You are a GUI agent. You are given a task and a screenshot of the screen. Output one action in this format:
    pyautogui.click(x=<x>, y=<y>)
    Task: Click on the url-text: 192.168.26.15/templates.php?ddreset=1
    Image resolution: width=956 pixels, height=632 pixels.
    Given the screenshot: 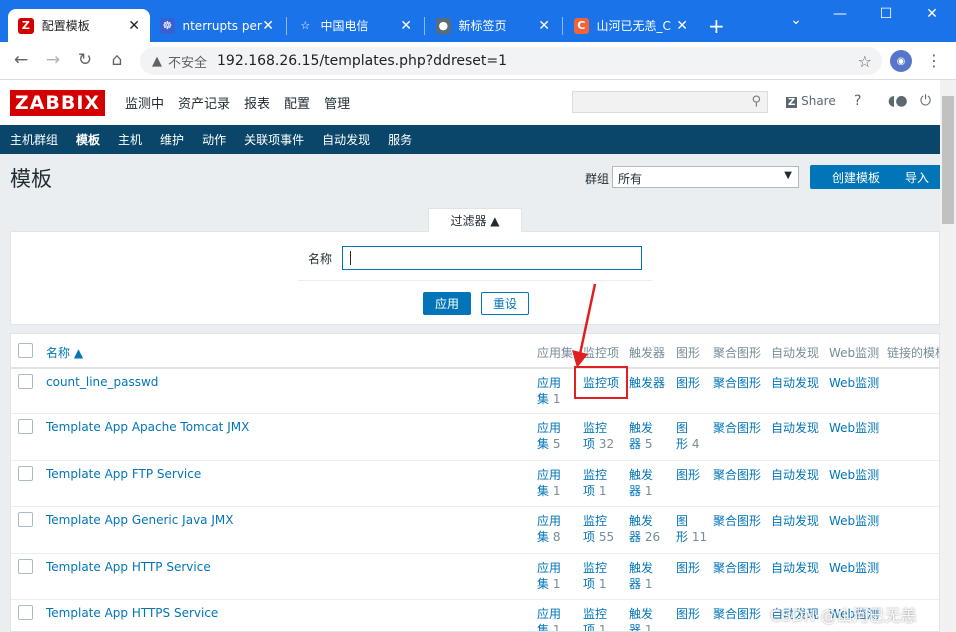 What is the action you would take?
    pyautogui.click(x=362, y=61)
    